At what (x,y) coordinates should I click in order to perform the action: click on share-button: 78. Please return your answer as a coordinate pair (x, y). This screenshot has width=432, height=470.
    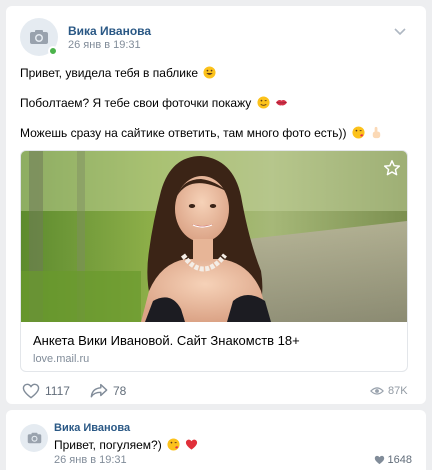
    Looking at the image, I should click on (108, 390).